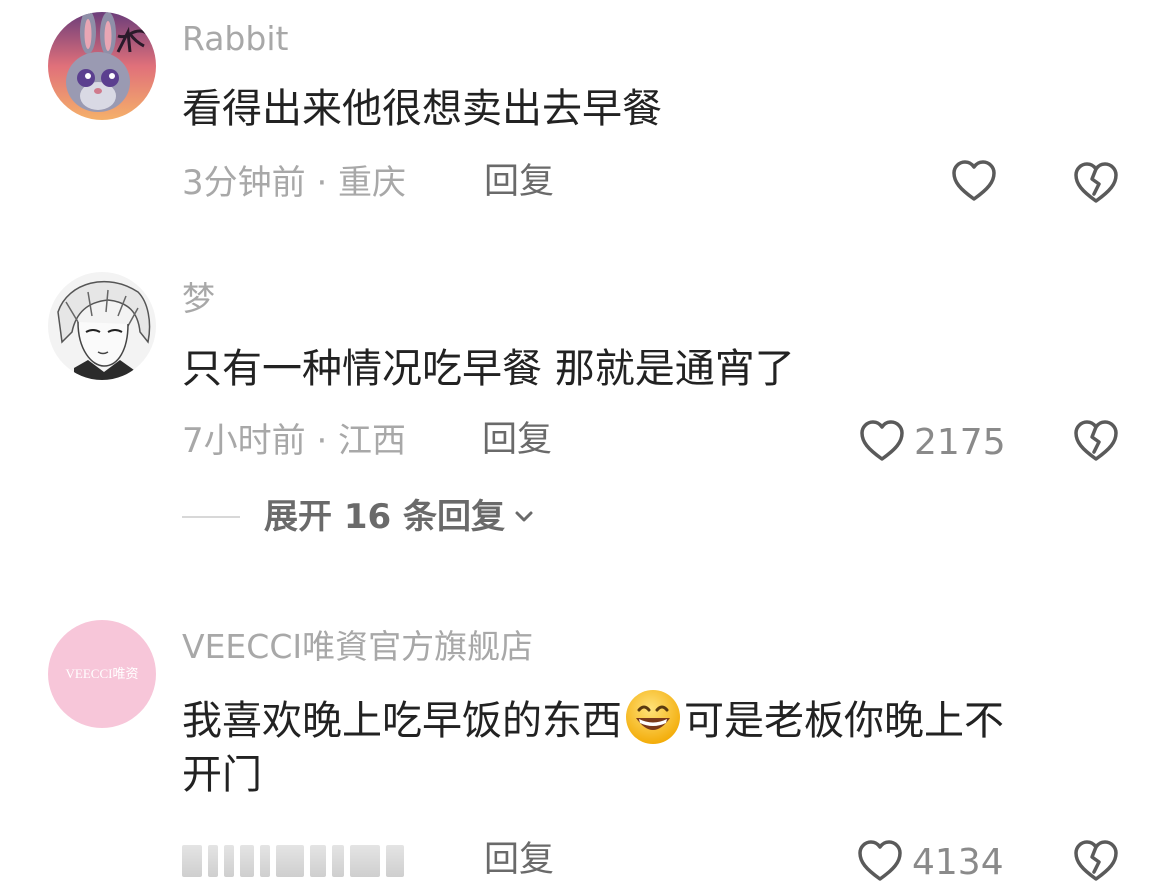  Describe the element at coordinates (294, 441) in the screenshot. I see `comment-meta: 7小时前 · 江西` at that location.